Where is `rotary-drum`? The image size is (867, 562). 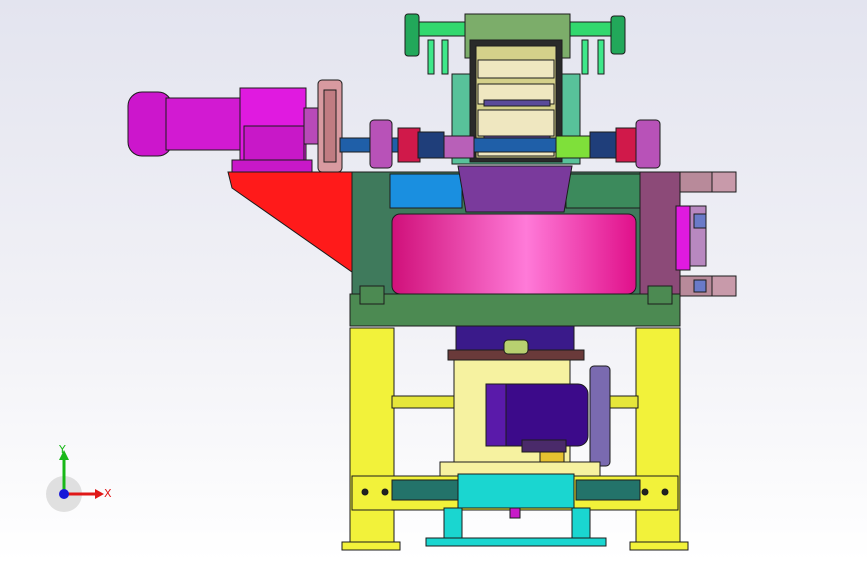 rotary-drum is located at coordinates (514, 254).